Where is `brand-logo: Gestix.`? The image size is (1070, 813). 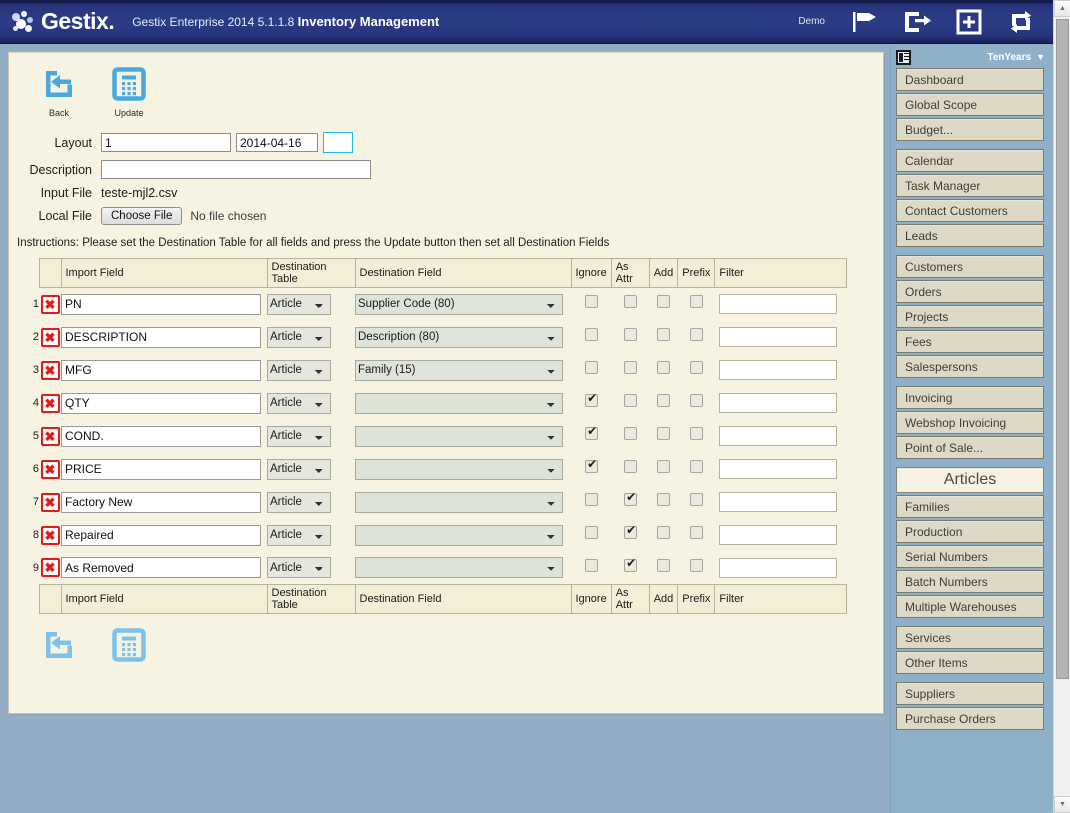 brand-logo: Gestix. is located at coordinates (63, 21).